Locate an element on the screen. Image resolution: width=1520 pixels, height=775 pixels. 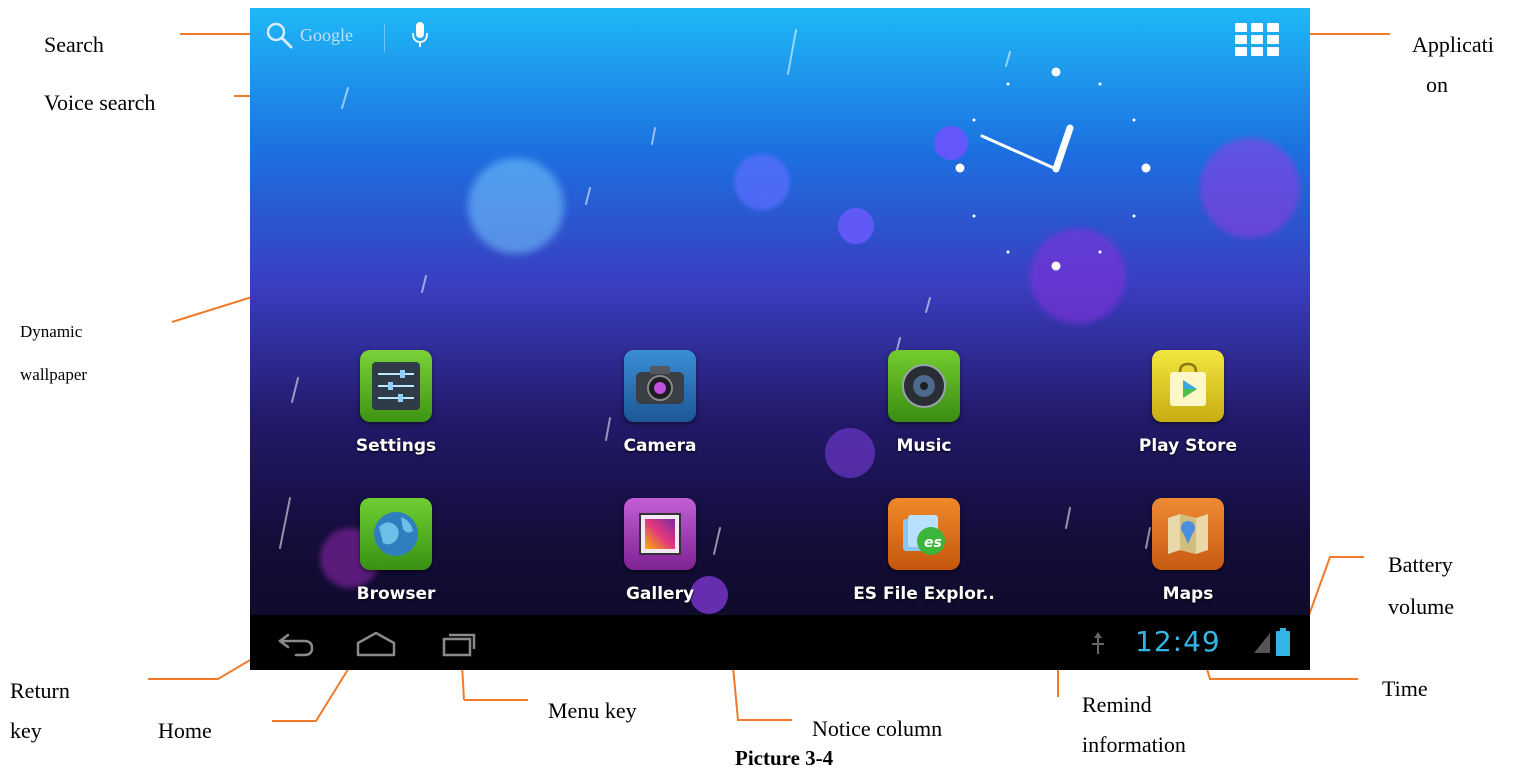
back-icon is located at coordinates (296, 644).